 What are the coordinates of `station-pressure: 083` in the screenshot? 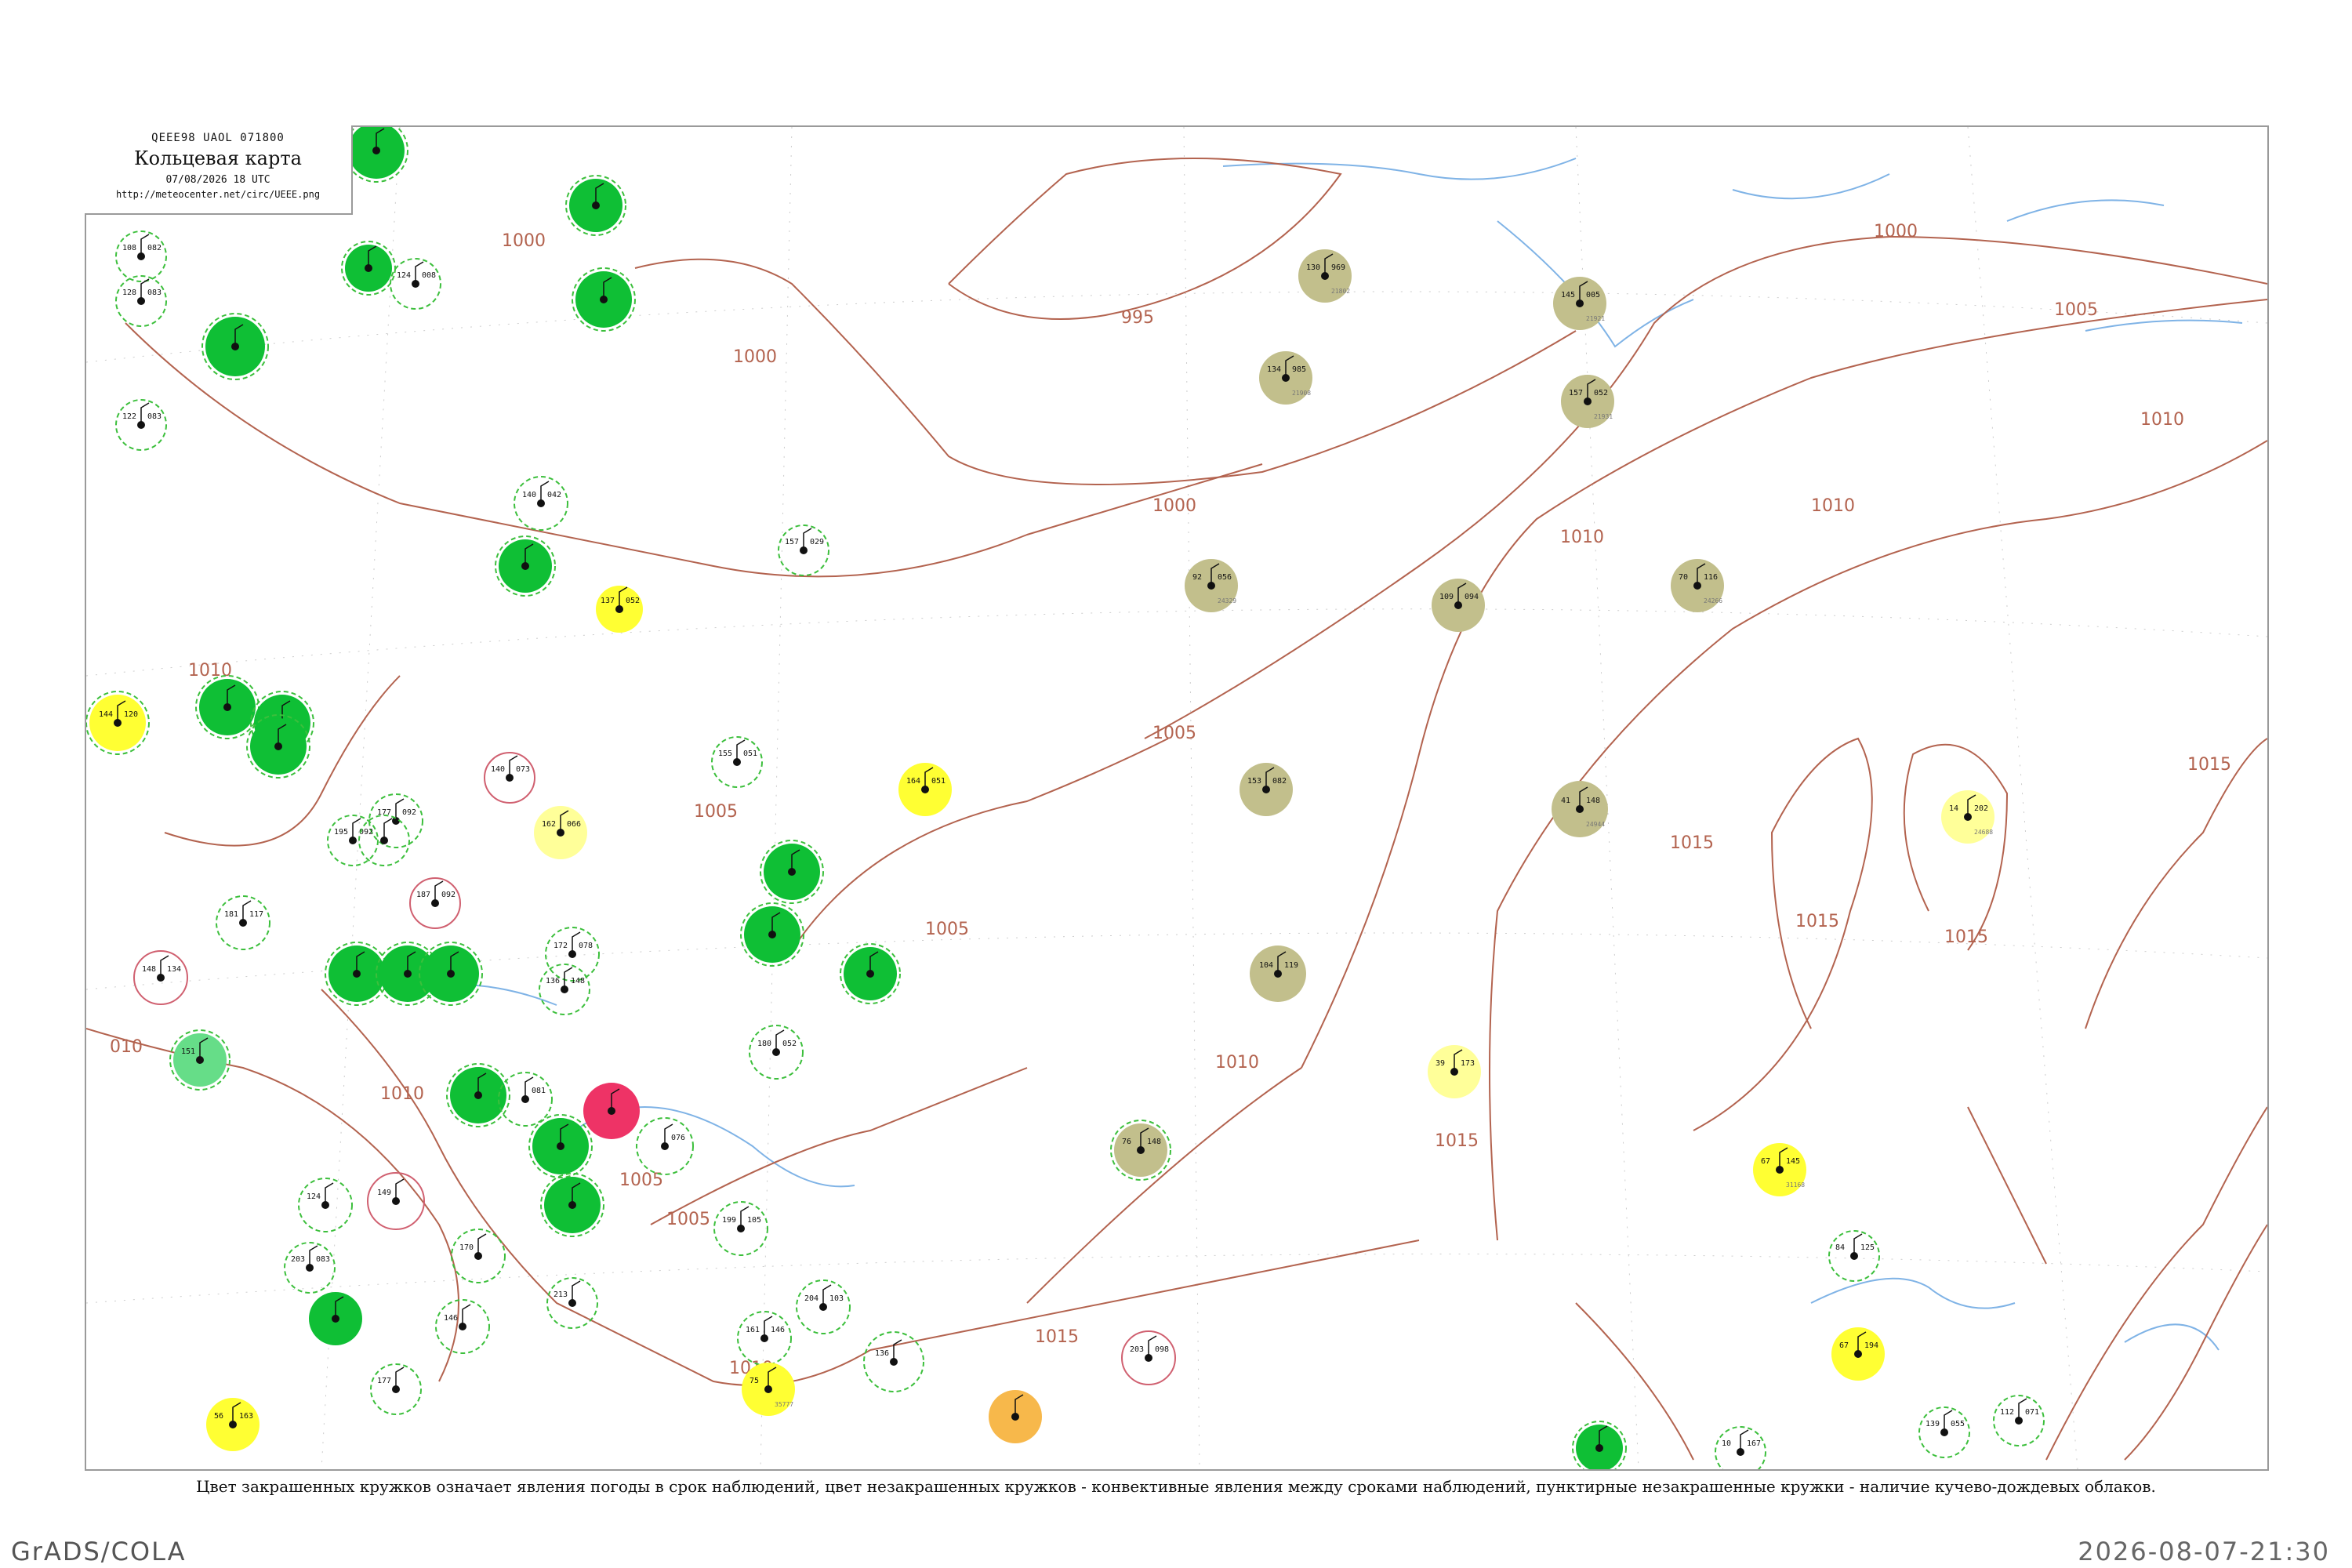 It's located at (154, 416).